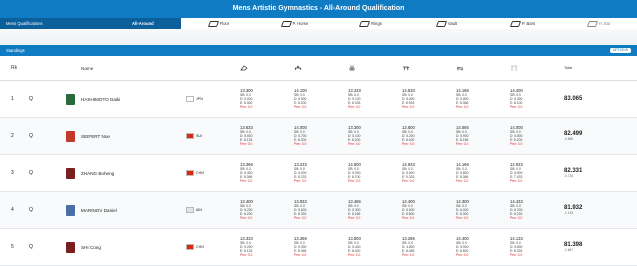 The height and width of the screenshot is (266, 637). What do you see at coordinates (71, 68) in the screenshot?
I see `photo-header` at bounding box center [71, 68].